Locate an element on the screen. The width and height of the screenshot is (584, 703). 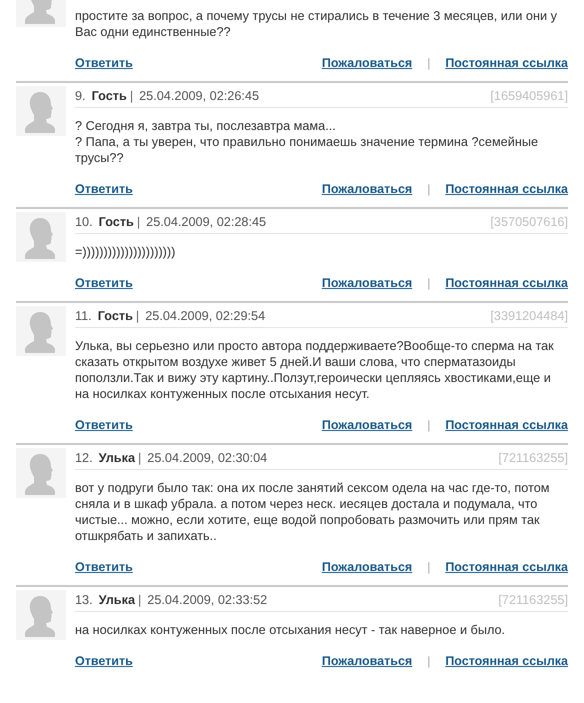
comment-text: Улька, вы серьезно или просто автора поддерживаете?Вообще-то сперма на так сказать открытом воздухе живет 5 дней.И ваши слова, что сперматазоиды поползли.Так и вижу эту картину..Ползут,героически цепляясь хвостиками,еще и на носилках контуженных после отсыхания несут. is located at coordinates (315, 370).